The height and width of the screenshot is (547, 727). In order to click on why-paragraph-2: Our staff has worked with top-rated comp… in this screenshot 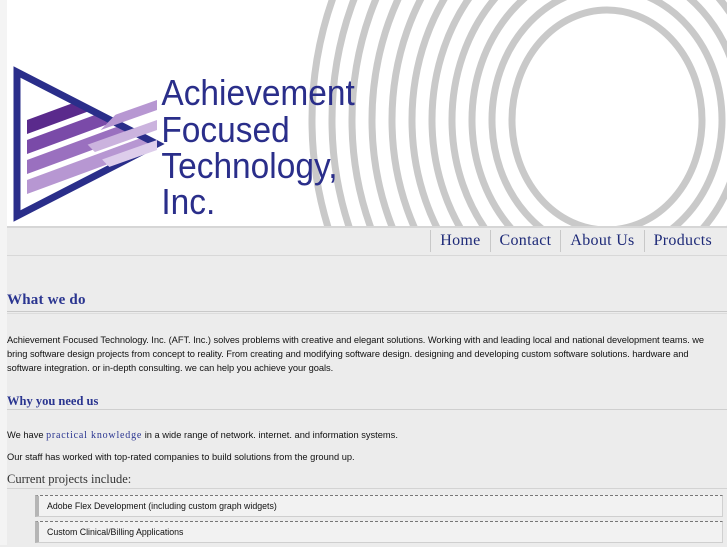, I will do `click(181, 457)`.